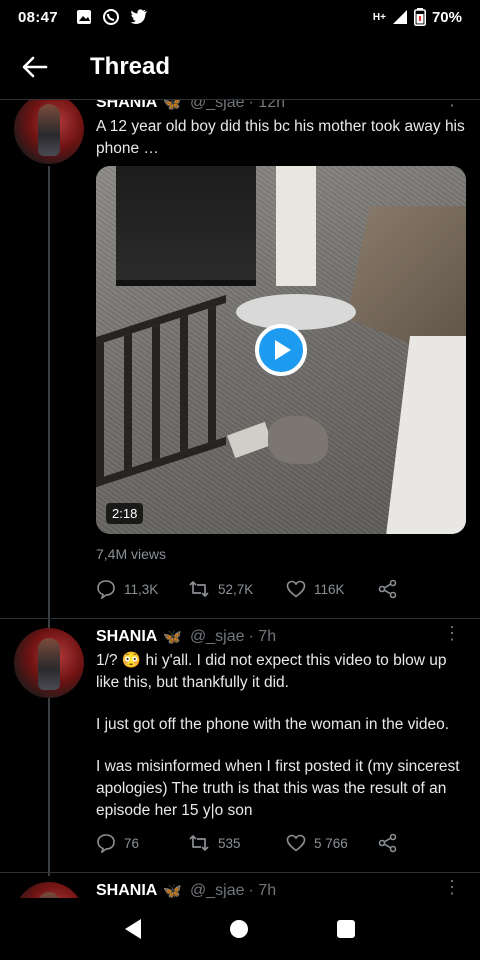 The width and height of the screenshot is (480, 960). I want to click on status-bar: 08:47 H+ 70%, so click(240, 17).